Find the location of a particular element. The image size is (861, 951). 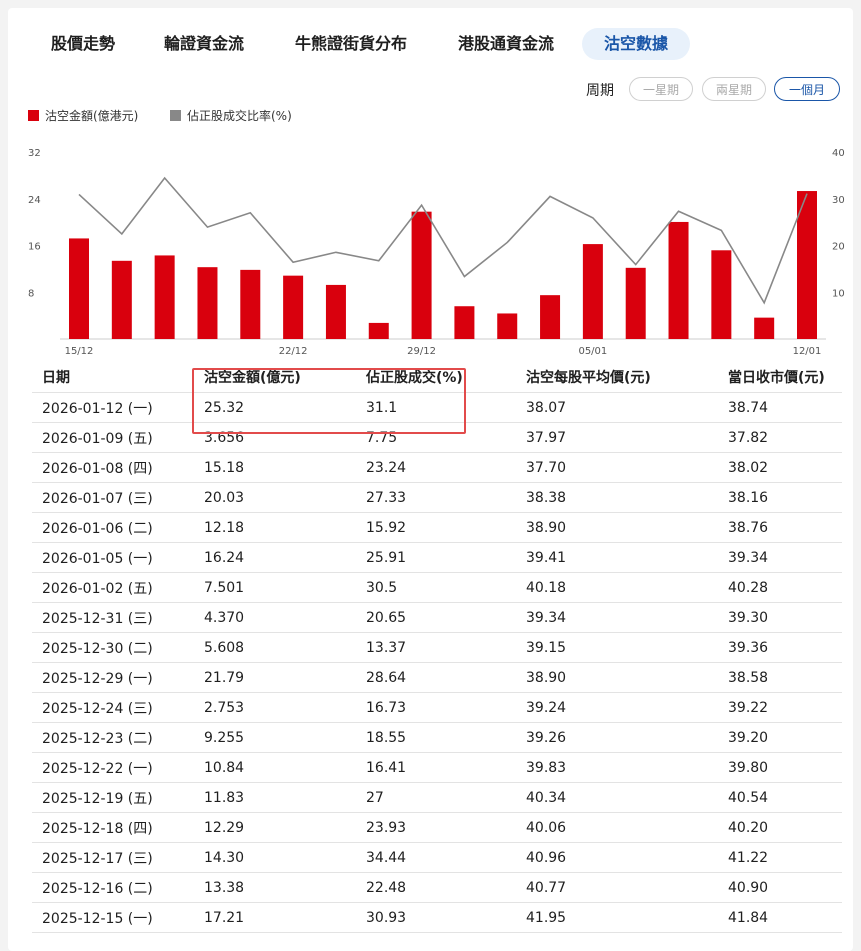

col-turnover-ratio-header: 佔正股成交(%) is located at coordinates (436, 377).